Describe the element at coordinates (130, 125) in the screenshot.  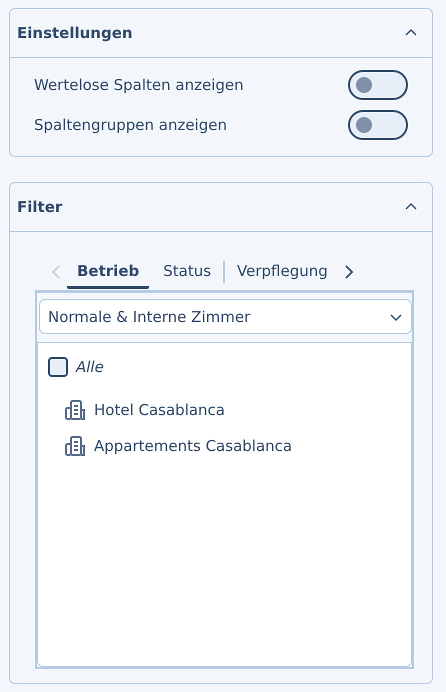
I see `toggle-label: Spaltengruppen anzeigen` at that location.